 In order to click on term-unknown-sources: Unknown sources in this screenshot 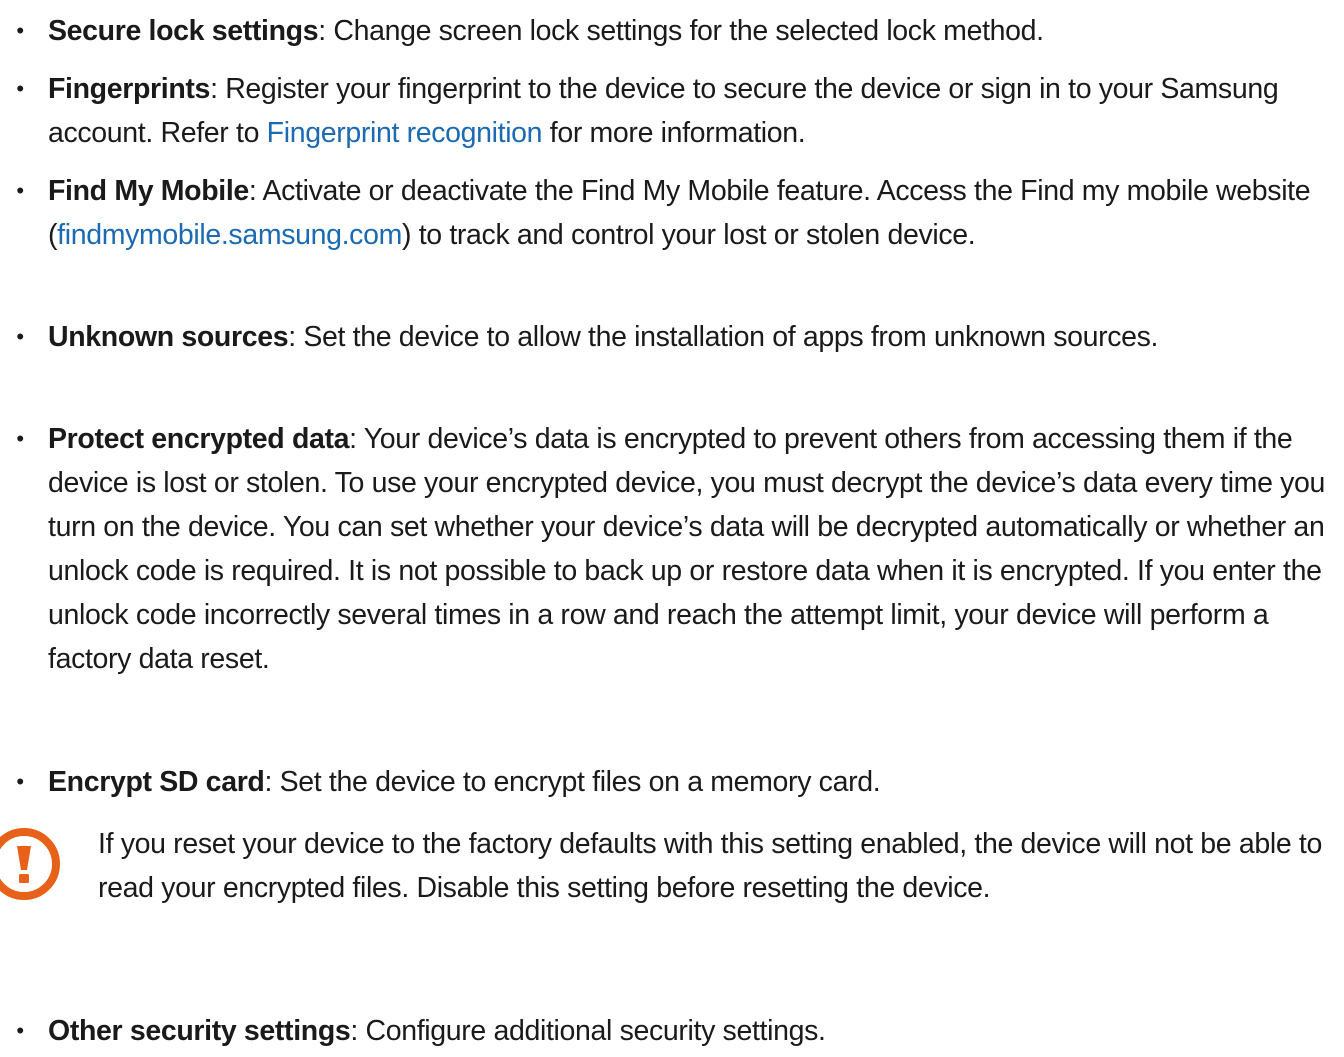, I will do `click(168, 337)`.